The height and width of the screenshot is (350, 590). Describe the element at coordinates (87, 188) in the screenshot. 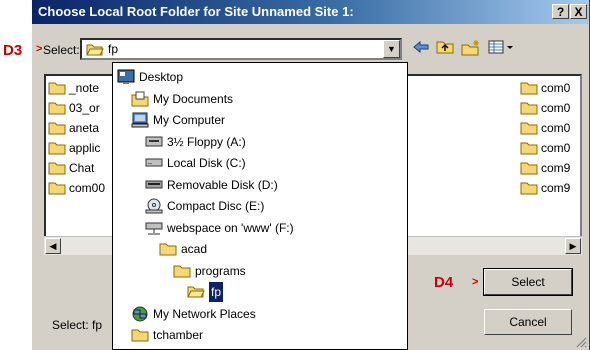

I see `file-name: com00` at that location.